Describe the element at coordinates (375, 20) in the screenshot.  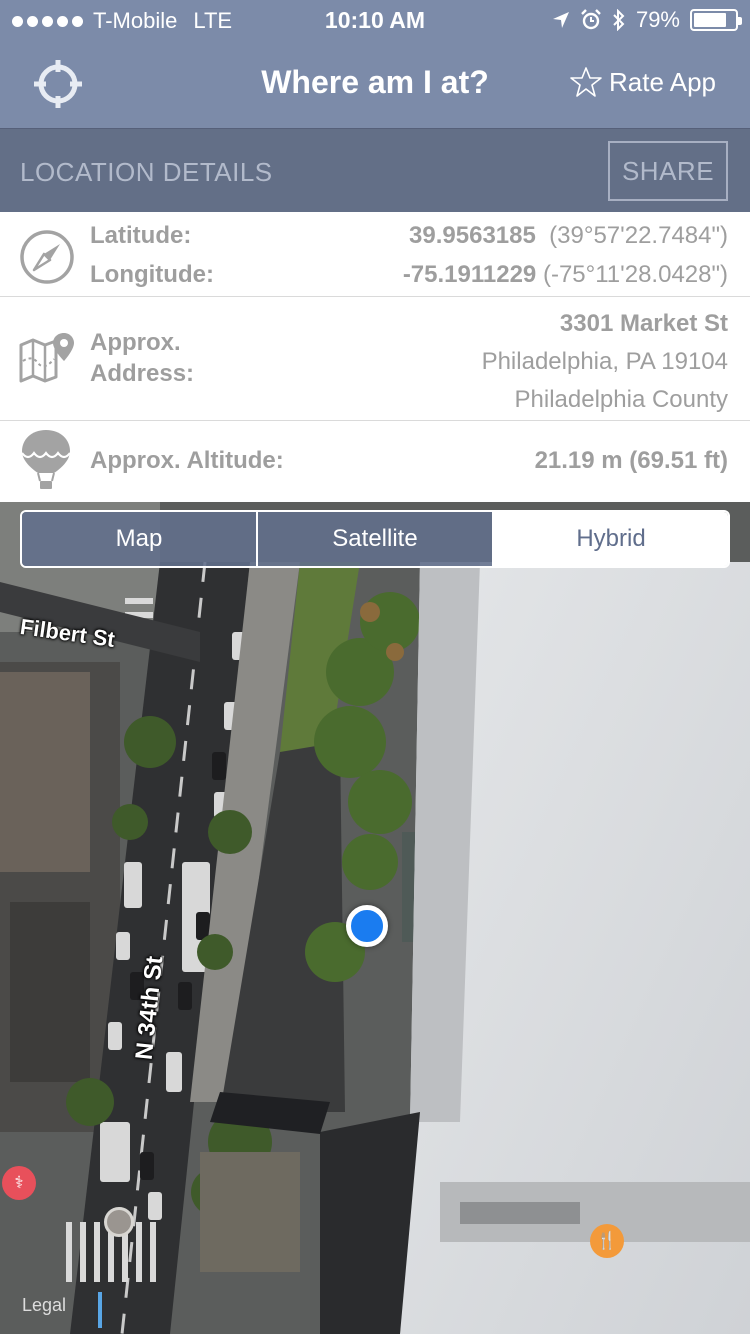
I see `status-bar: T-Mobile LTE 10:10 AM 79%` at that location.